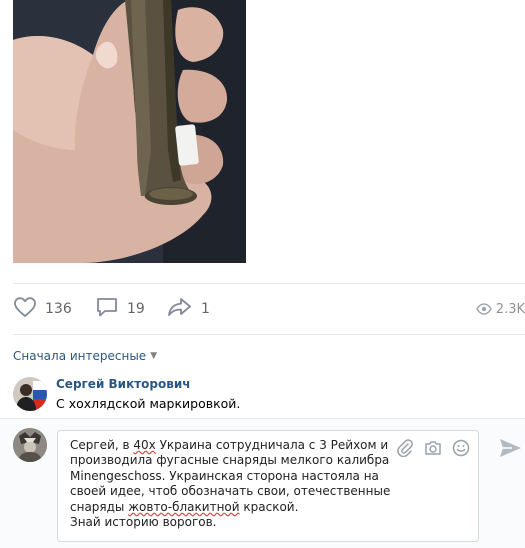  I want to click on camera-icon, so click(433, 448).